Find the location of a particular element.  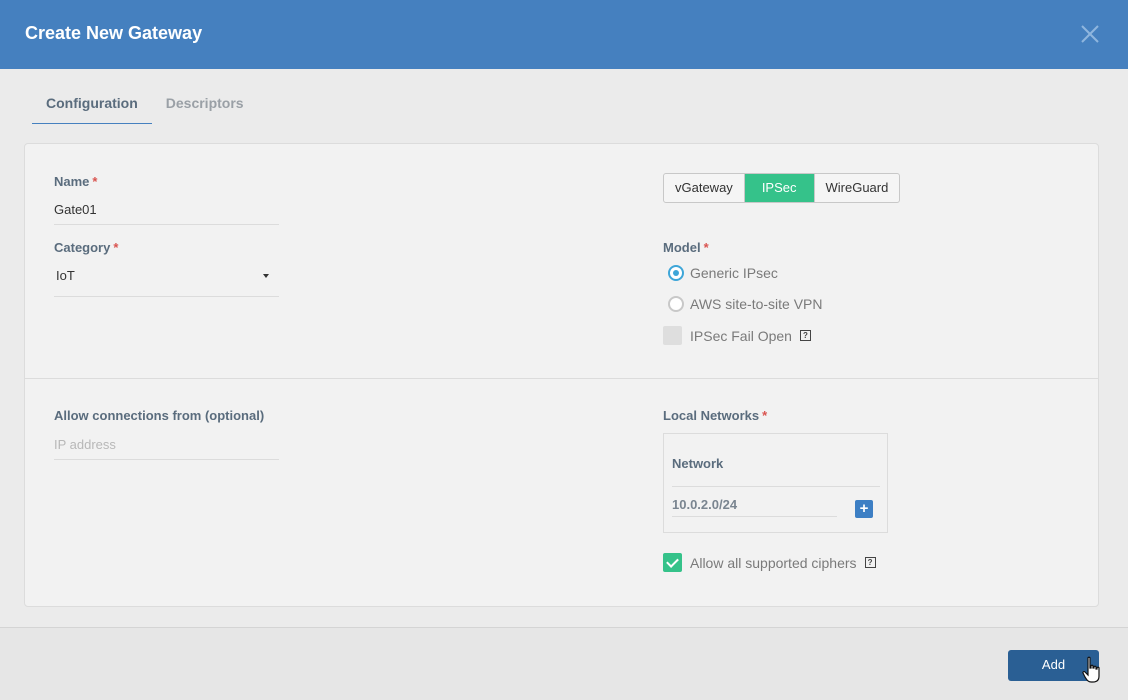

category-value: IoT is located at coordinates (65, 275).